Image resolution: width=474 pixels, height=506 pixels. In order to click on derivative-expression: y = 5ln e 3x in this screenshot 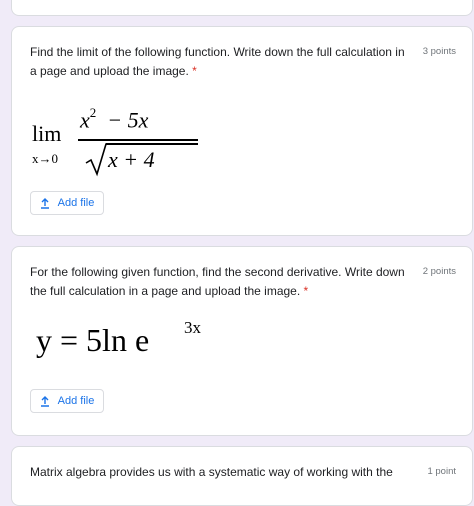, I will do `click(136, 345)`.